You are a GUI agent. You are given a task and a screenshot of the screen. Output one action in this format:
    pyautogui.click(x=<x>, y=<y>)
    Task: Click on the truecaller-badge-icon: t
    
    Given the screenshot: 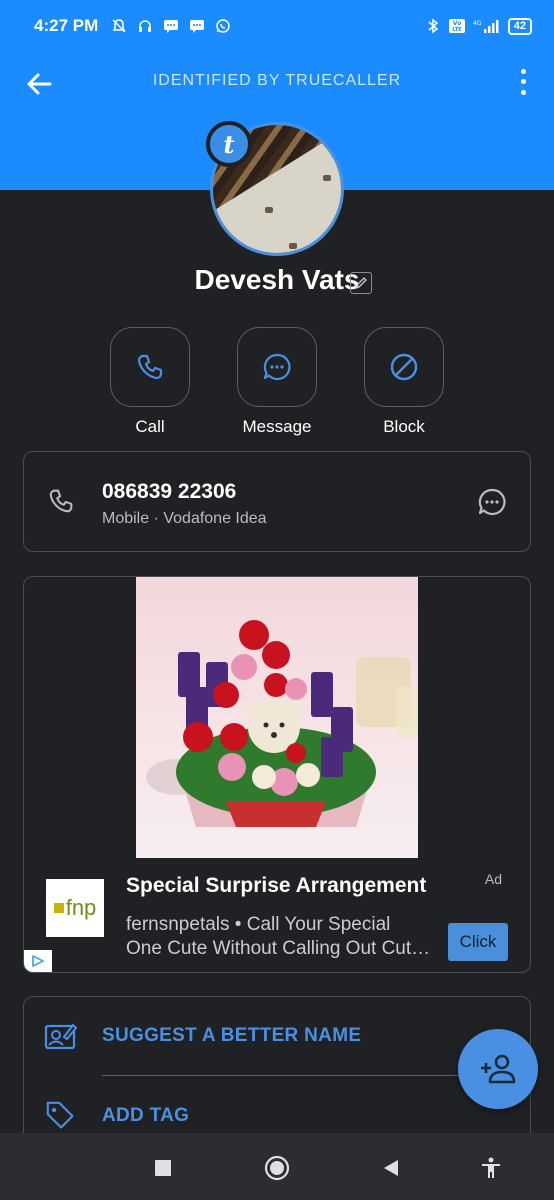 What is the action you would take?
    pyautogui.click(x=229, y=144)
    